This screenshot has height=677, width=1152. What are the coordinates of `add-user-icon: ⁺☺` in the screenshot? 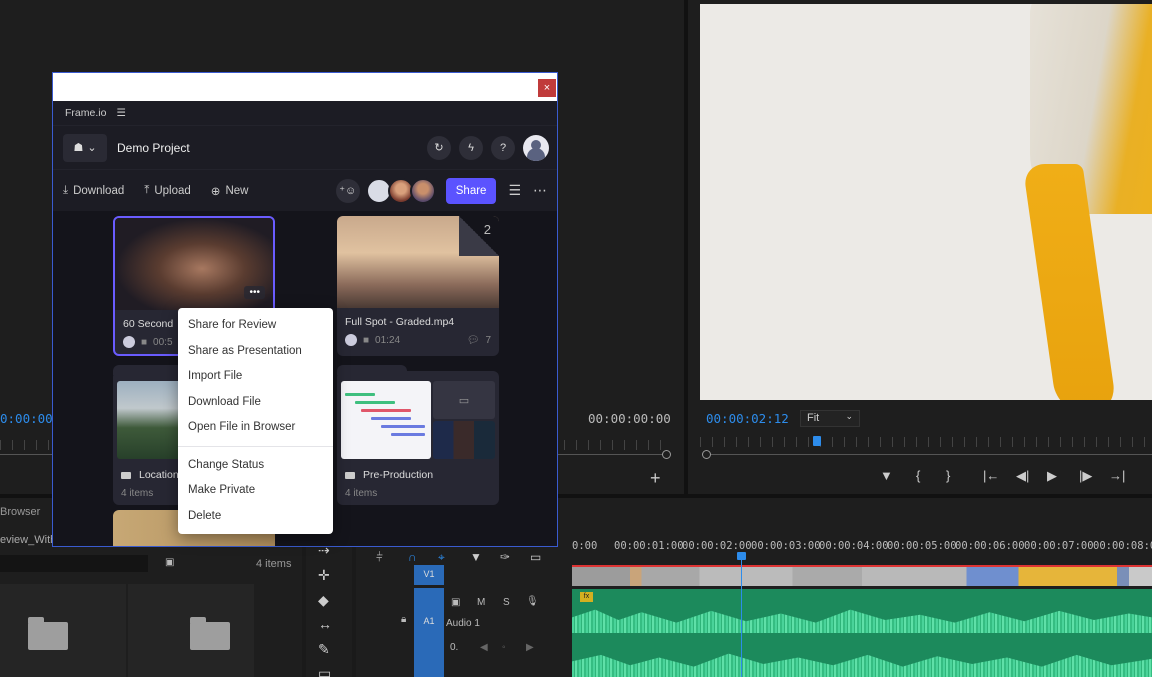 It's located at (347, 190).